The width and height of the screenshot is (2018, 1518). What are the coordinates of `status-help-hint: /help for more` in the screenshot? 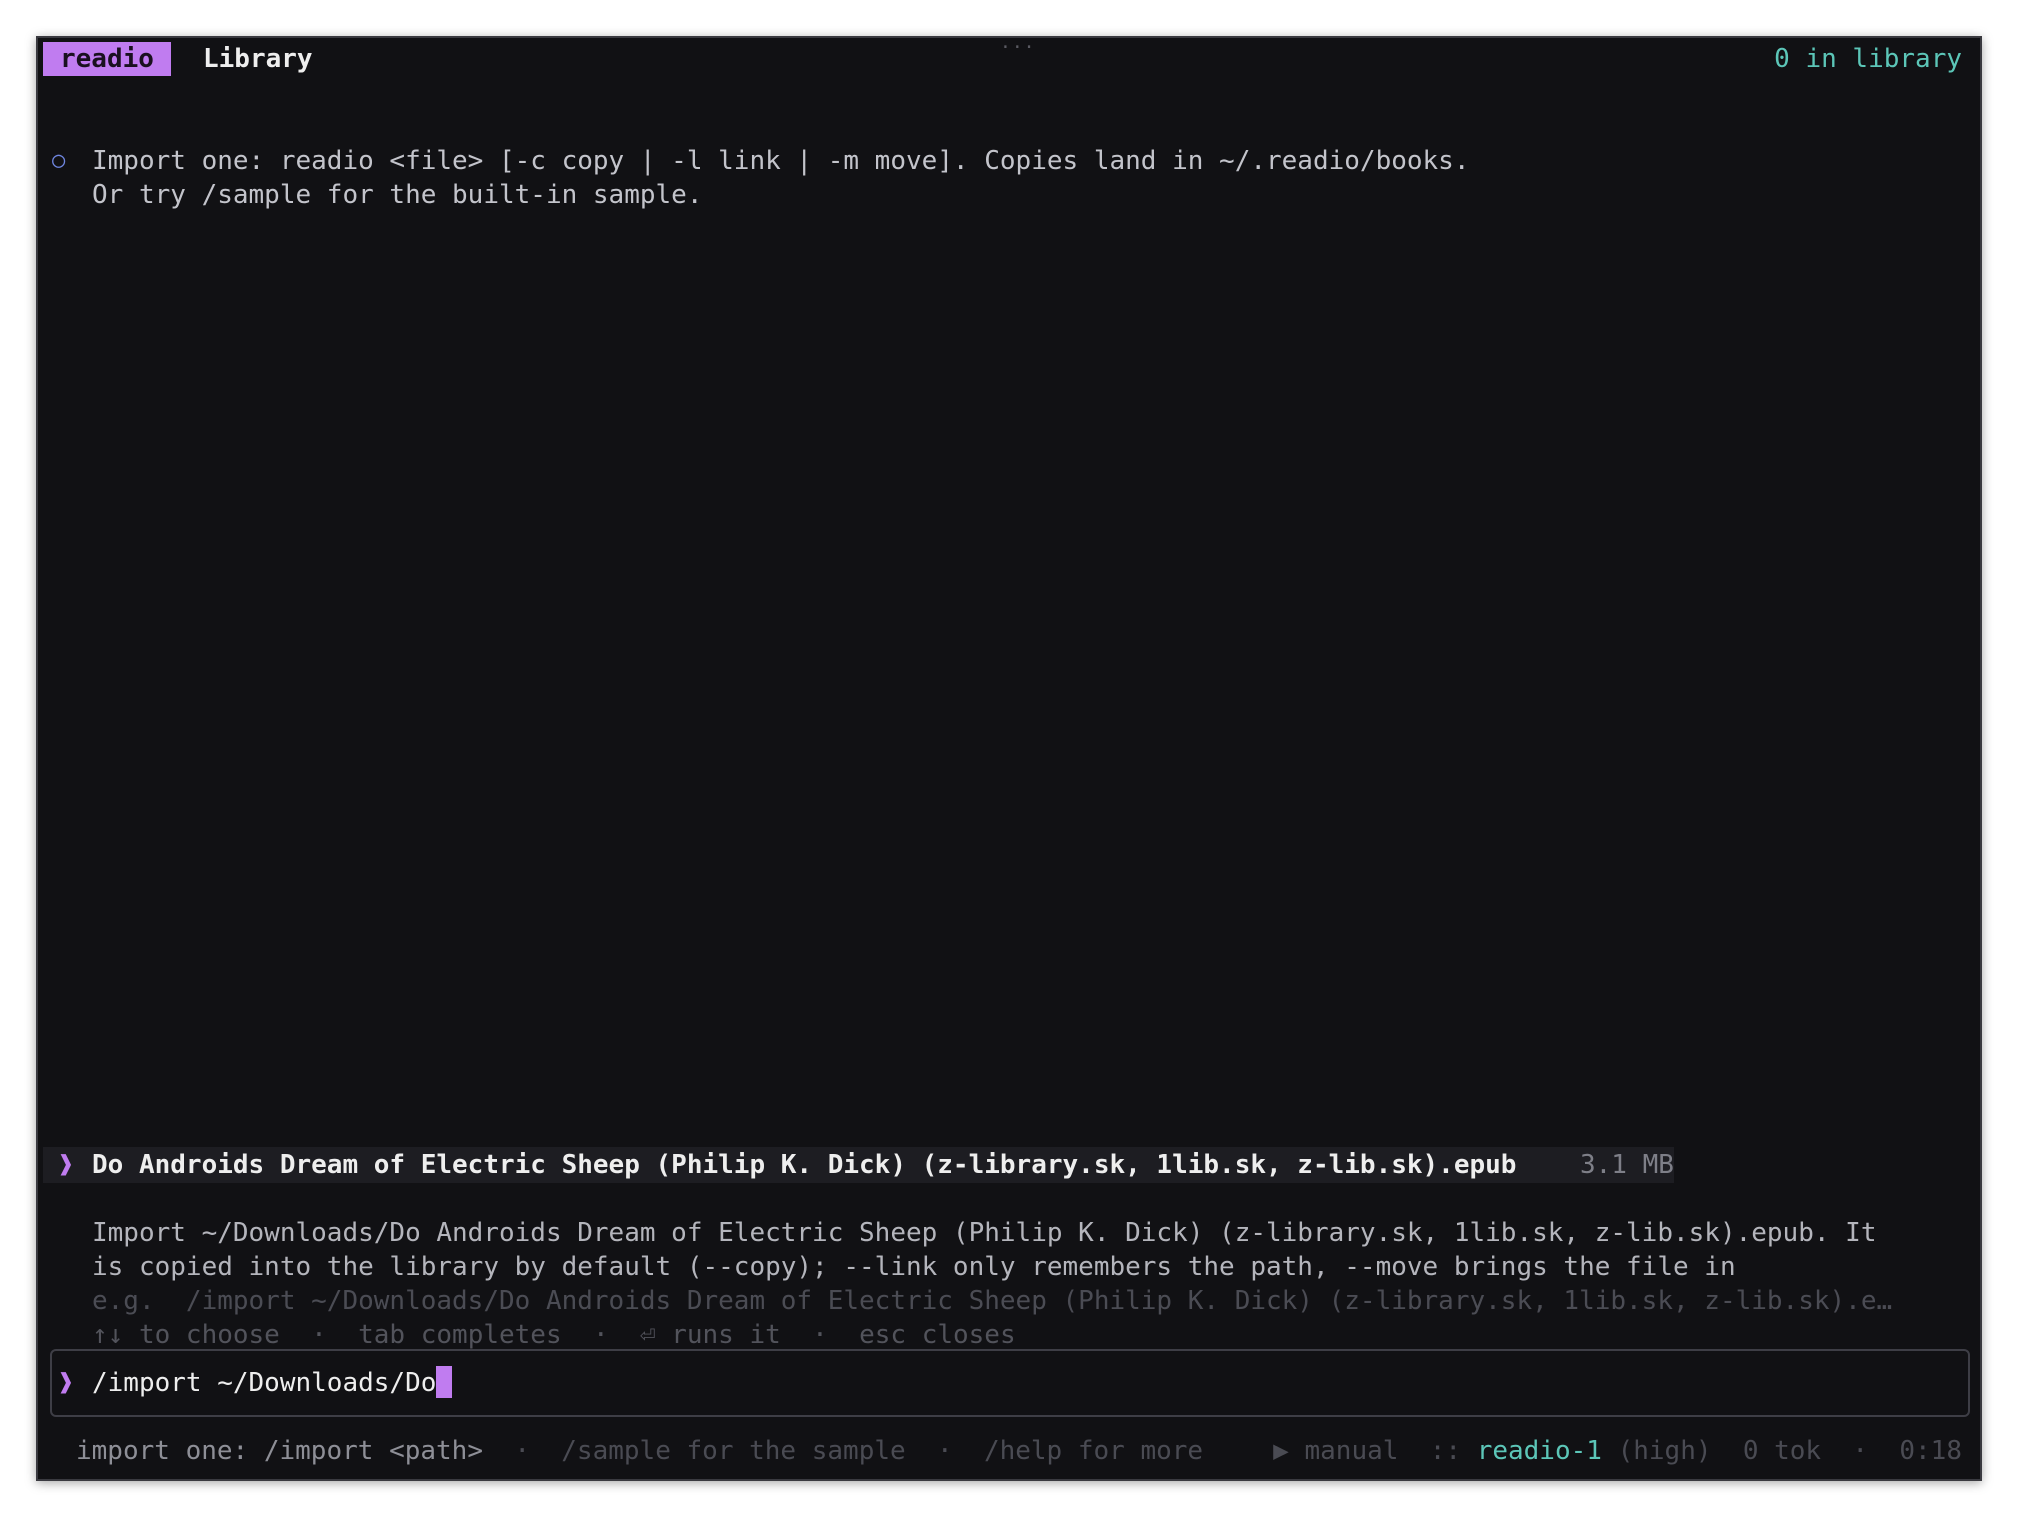 It's located at (1093, 1451).